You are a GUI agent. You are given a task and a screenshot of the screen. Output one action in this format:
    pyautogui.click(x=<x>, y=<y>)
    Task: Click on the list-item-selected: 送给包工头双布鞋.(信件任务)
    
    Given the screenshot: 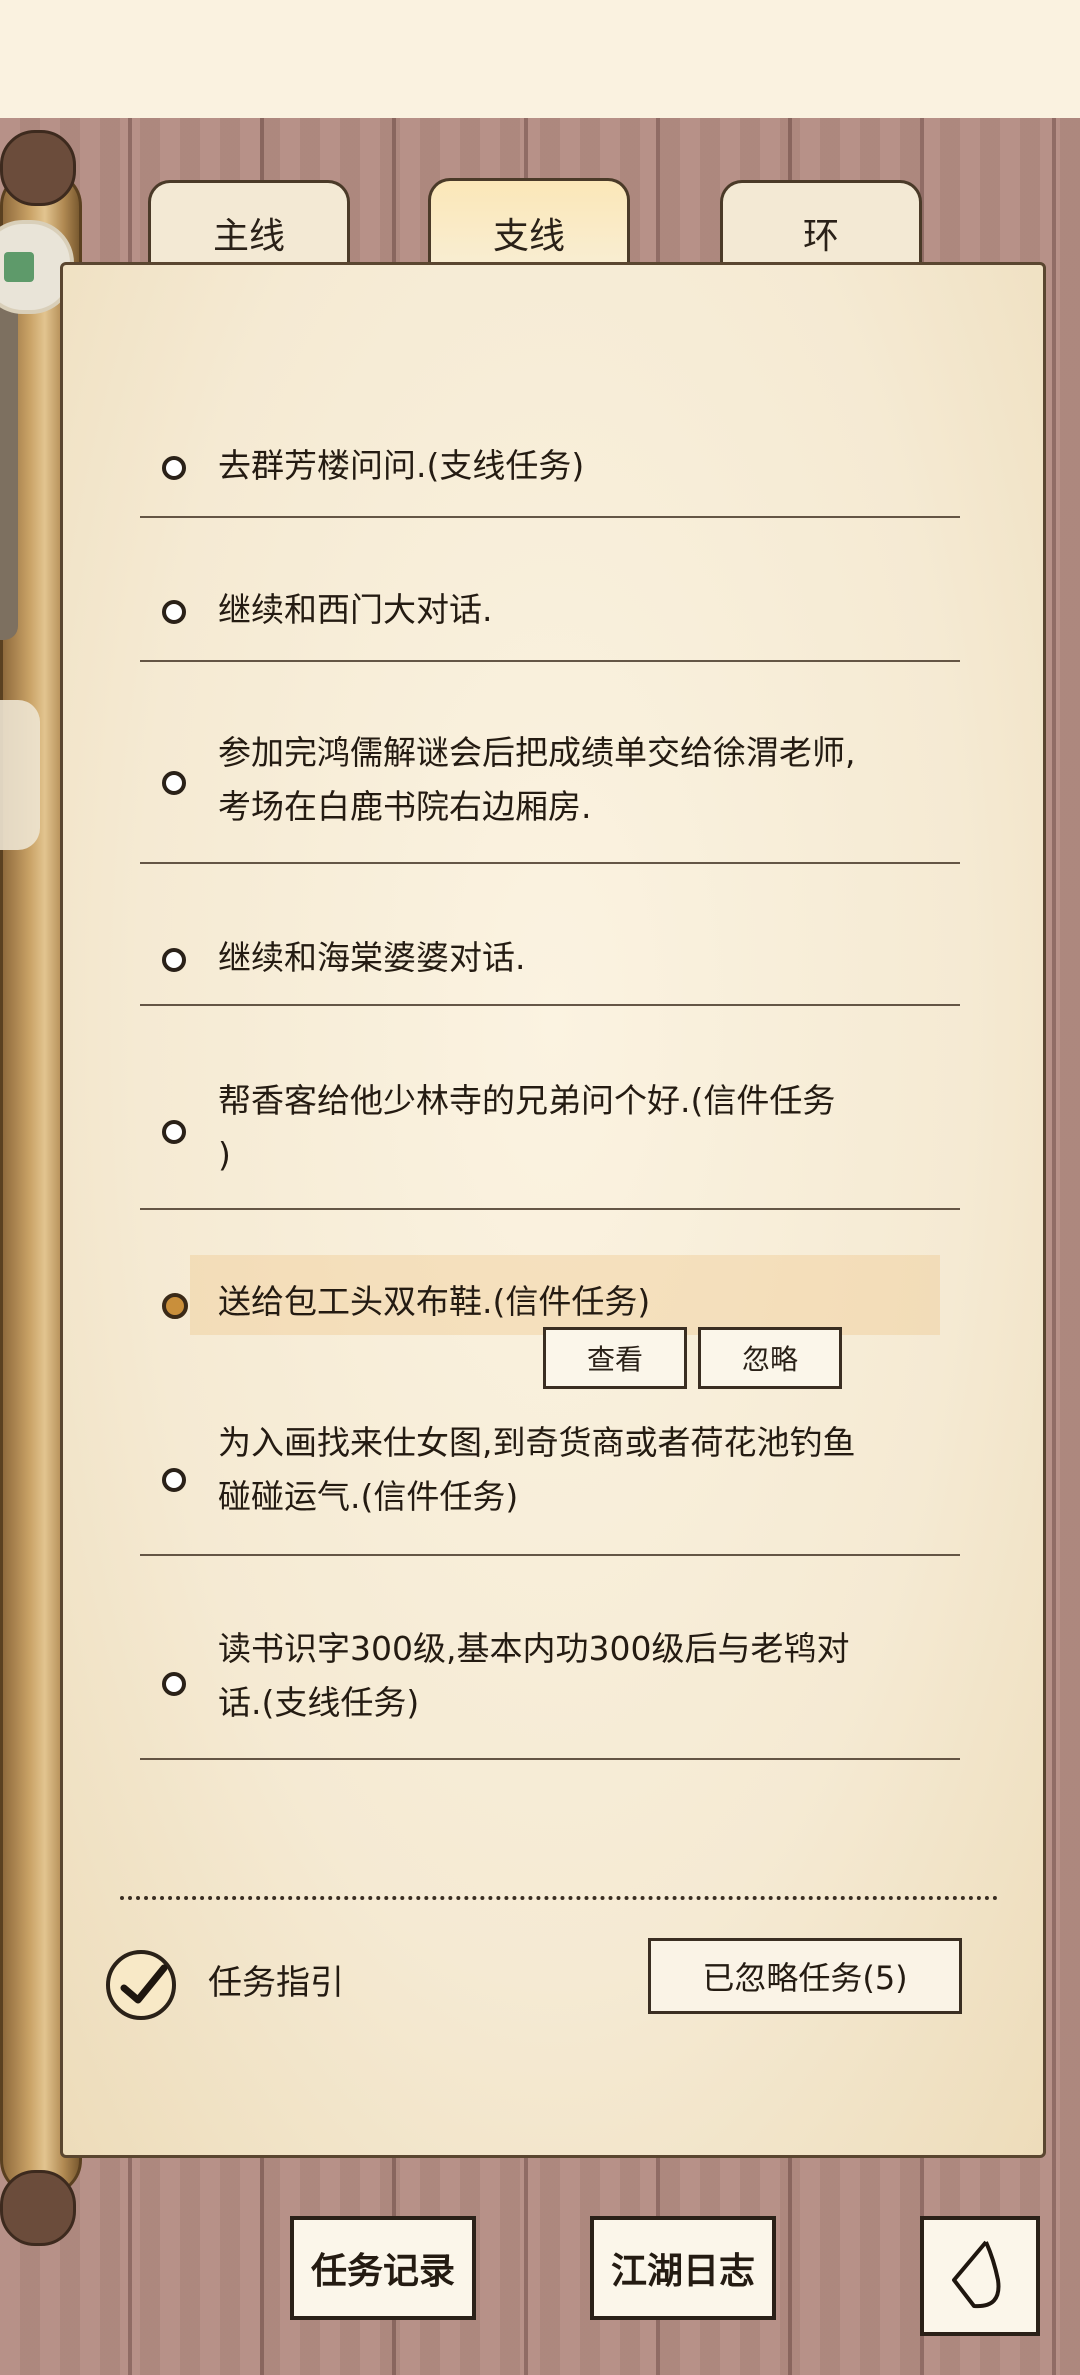 What is the action you would take?
    pyautogui.click(x=550, y=1305)
    